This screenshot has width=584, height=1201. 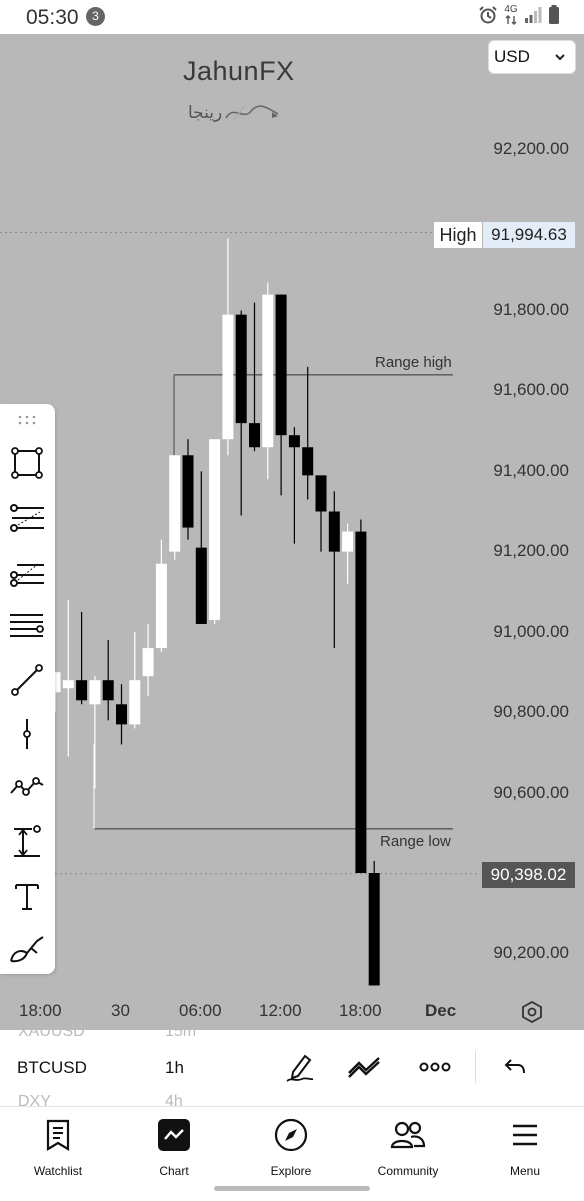 What do you see at coordinates (531, 470) in the screenshot?
I see `price-axis-label: 91,400.00` at bounding box center [531, 470].